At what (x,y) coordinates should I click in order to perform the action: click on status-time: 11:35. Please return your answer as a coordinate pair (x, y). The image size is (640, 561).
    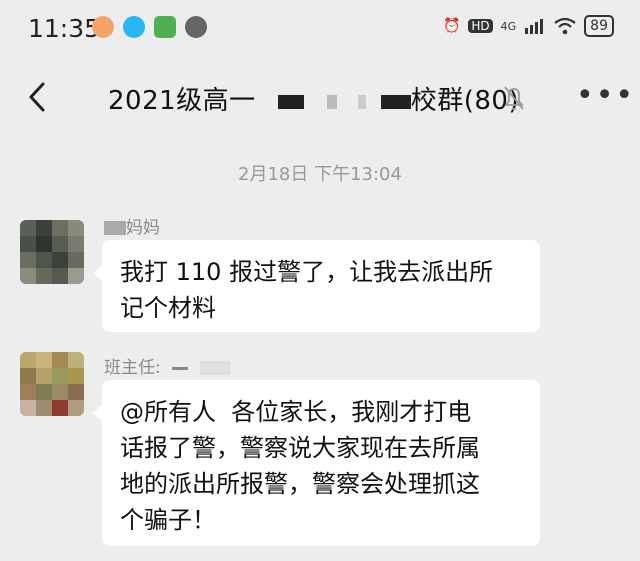
    Looking at the image, I should click on (64, 28).